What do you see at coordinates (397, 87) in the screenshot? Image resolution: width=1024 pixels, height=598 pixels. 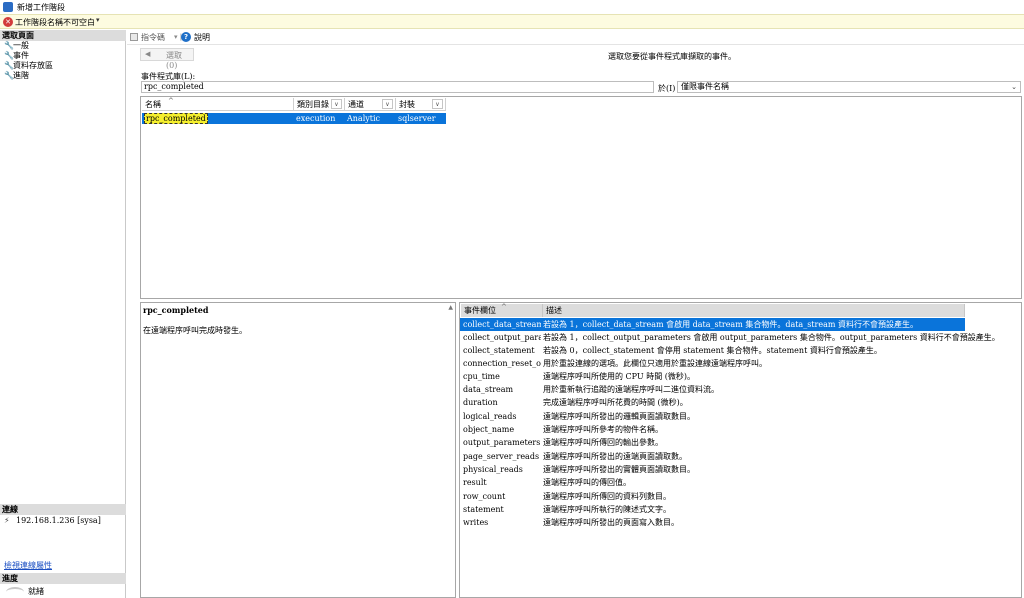 I see `event-library-input: rpc_completed` at bounding box center [397, 87].